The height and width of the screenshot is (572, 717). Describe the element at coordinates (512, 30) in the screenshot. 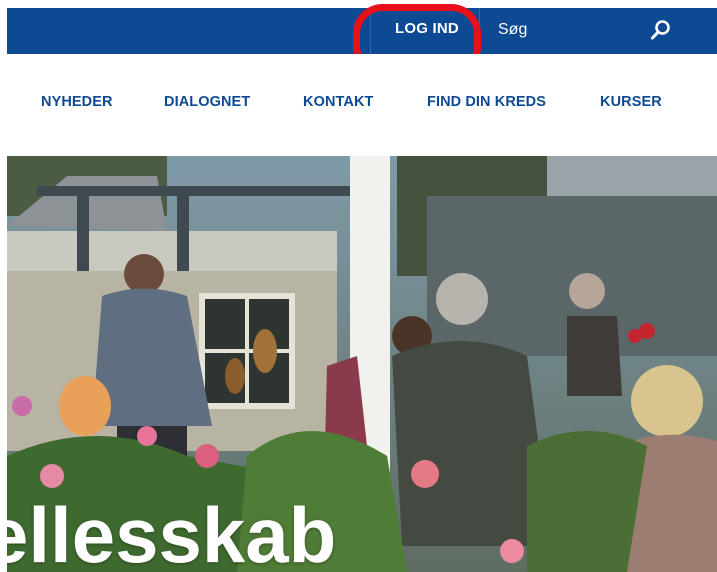

I see `search-input: Søg` at that location.